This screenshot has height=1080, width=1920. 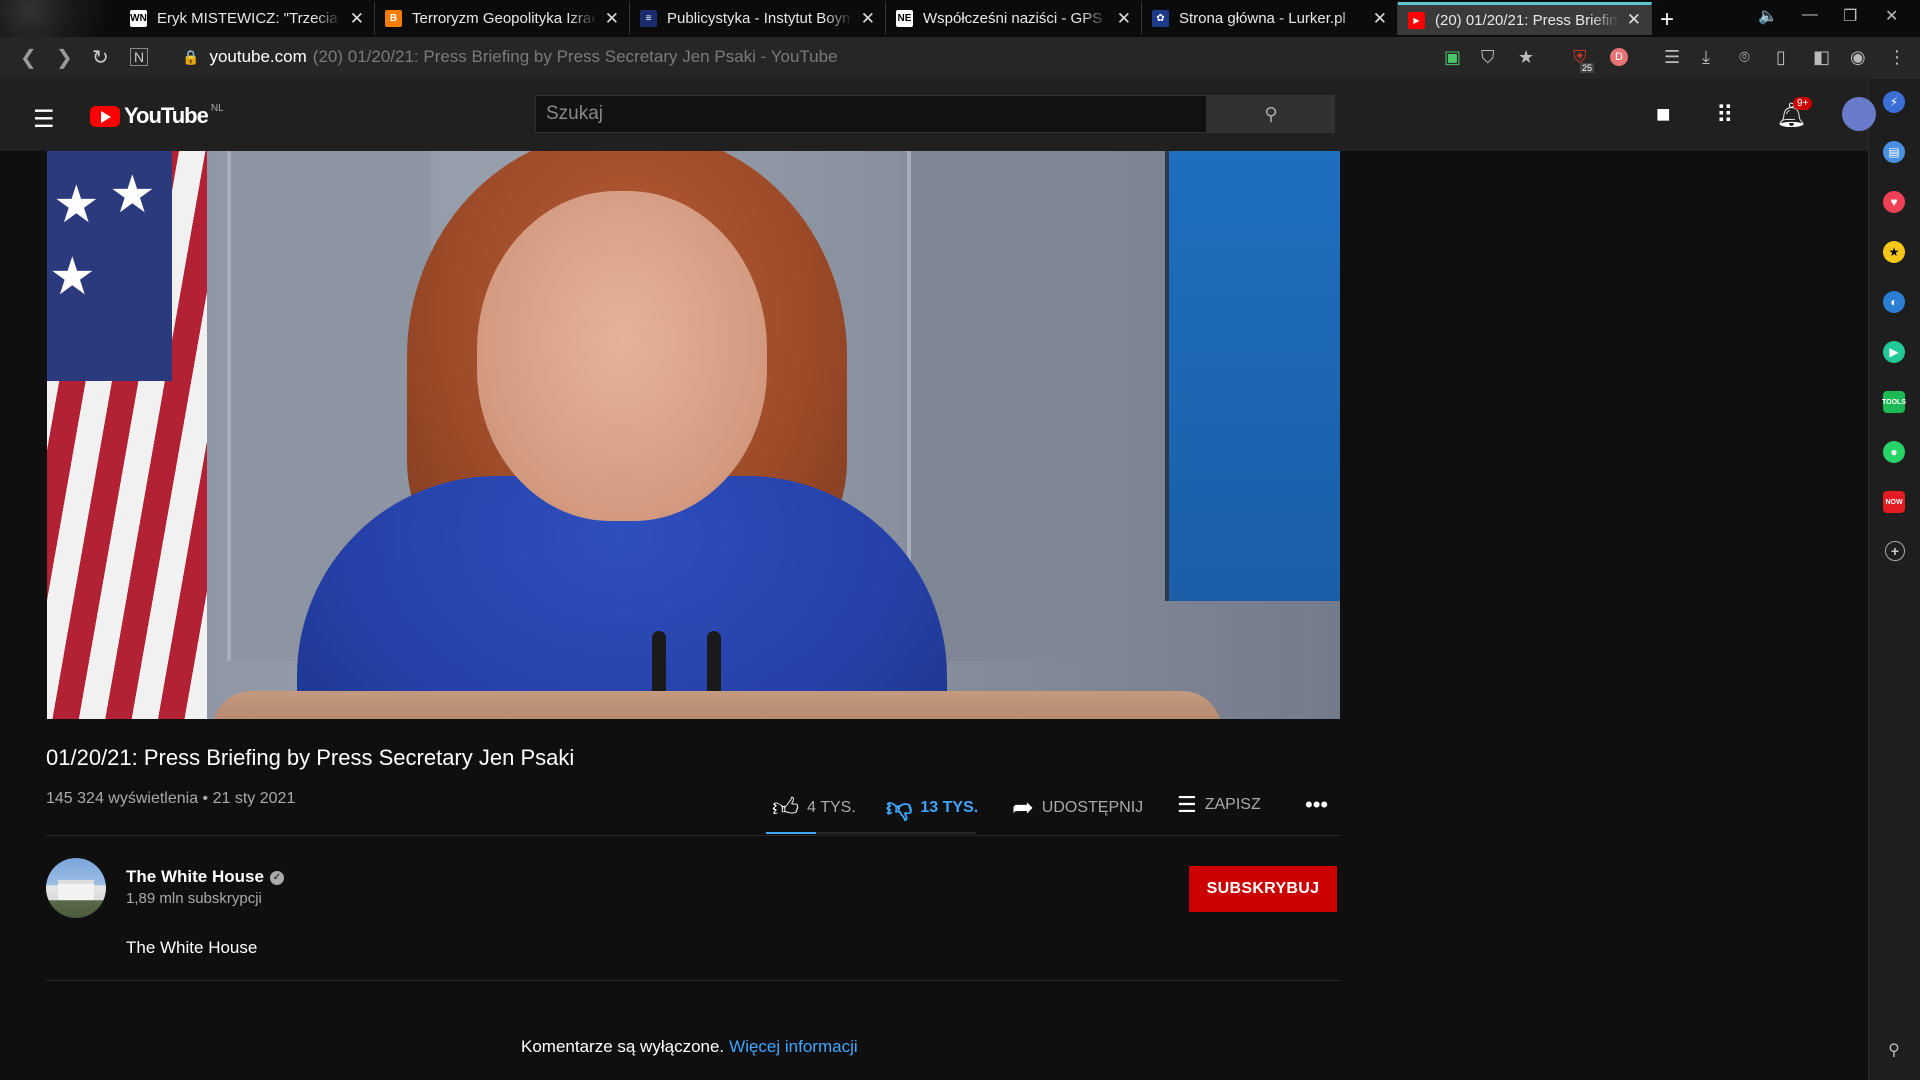 What do you see at coordinates (1891, 16) in the screenshot?
I see `close-window-icon: ✕` at bounding box center [1891, 16].